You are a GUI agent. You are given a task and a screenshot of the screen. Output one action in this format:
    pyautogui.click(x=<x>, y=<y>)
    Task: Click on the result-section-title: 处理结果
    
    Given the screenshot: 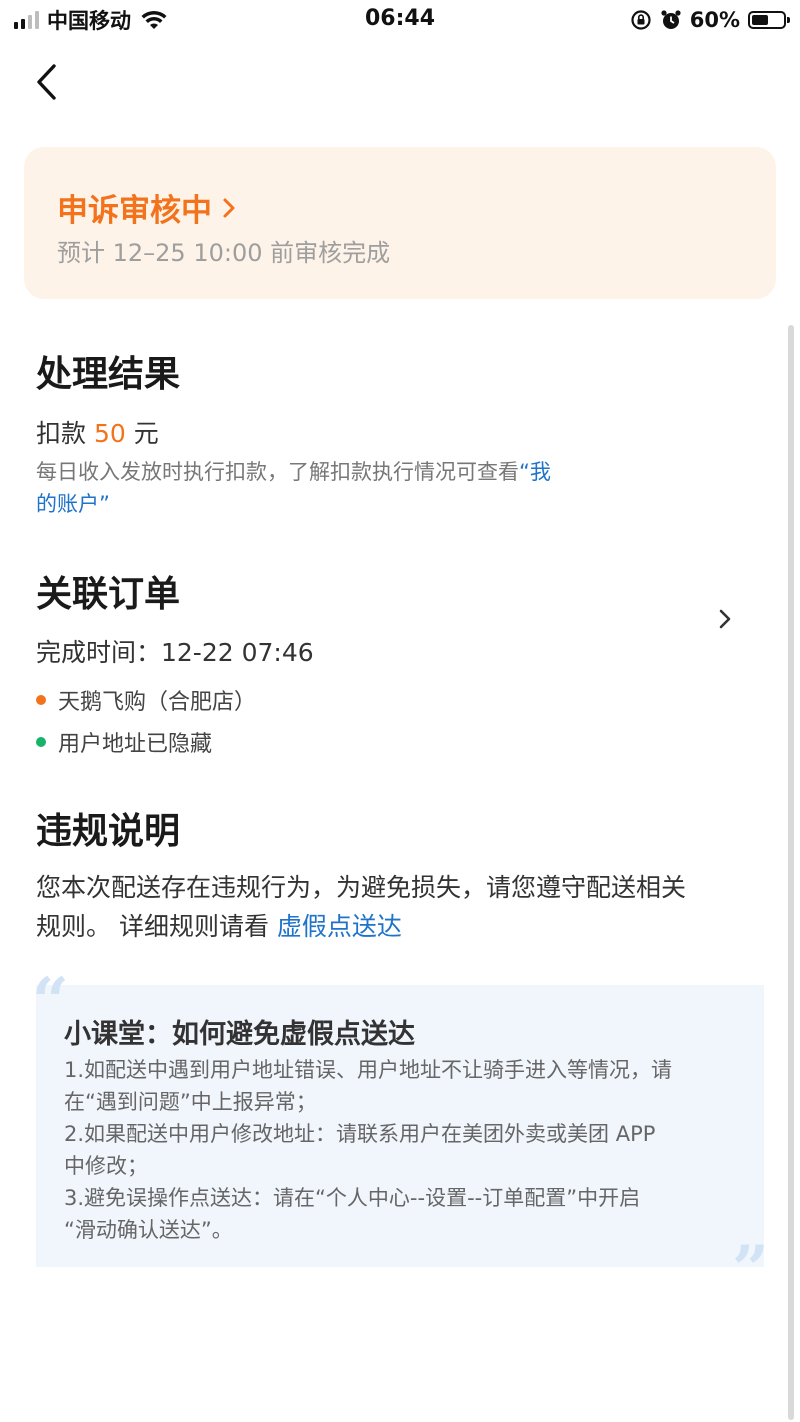 What is the action you would take?
    pyautogui.click(x=108, y=374)
    